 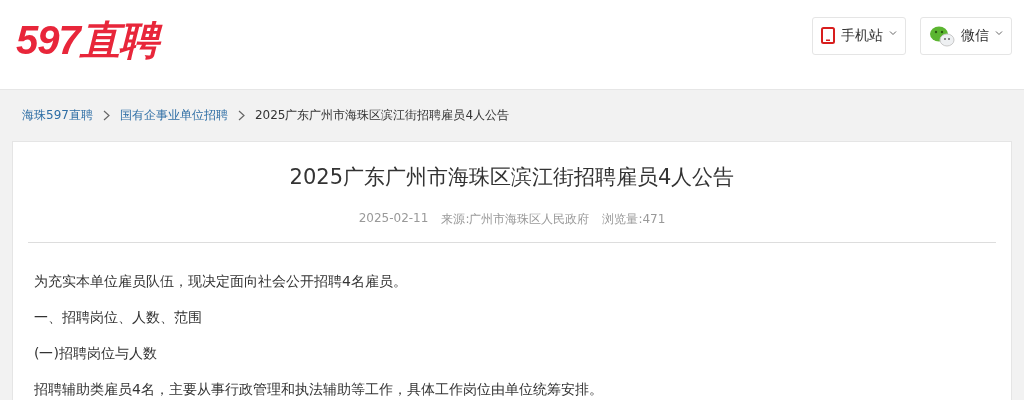 I want to click on chat-bubbles-icon, so click(x=942, y=35).